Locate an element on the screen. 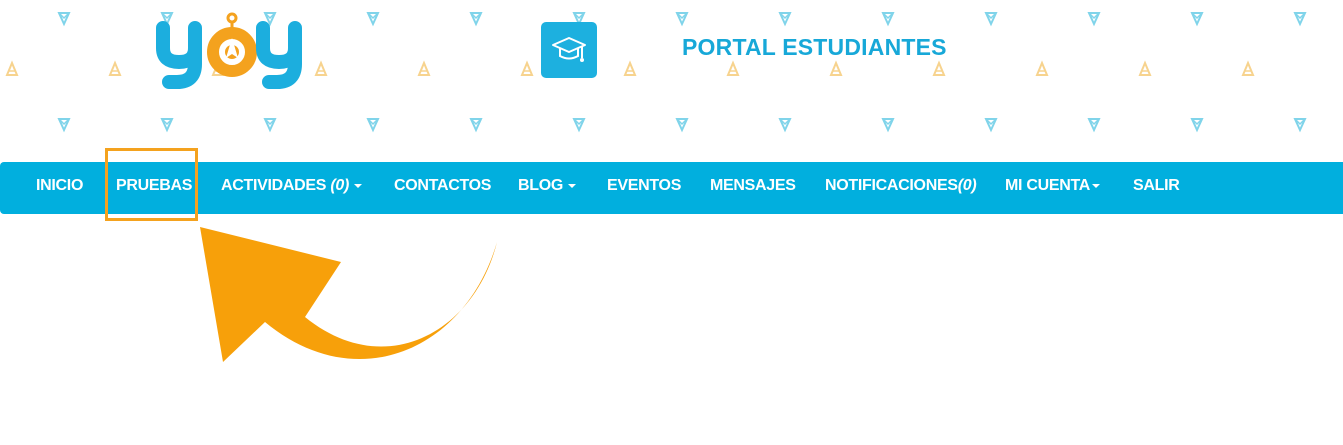 The image size is (1343, 445). yoy-logo is located at coordinates (230, 50).